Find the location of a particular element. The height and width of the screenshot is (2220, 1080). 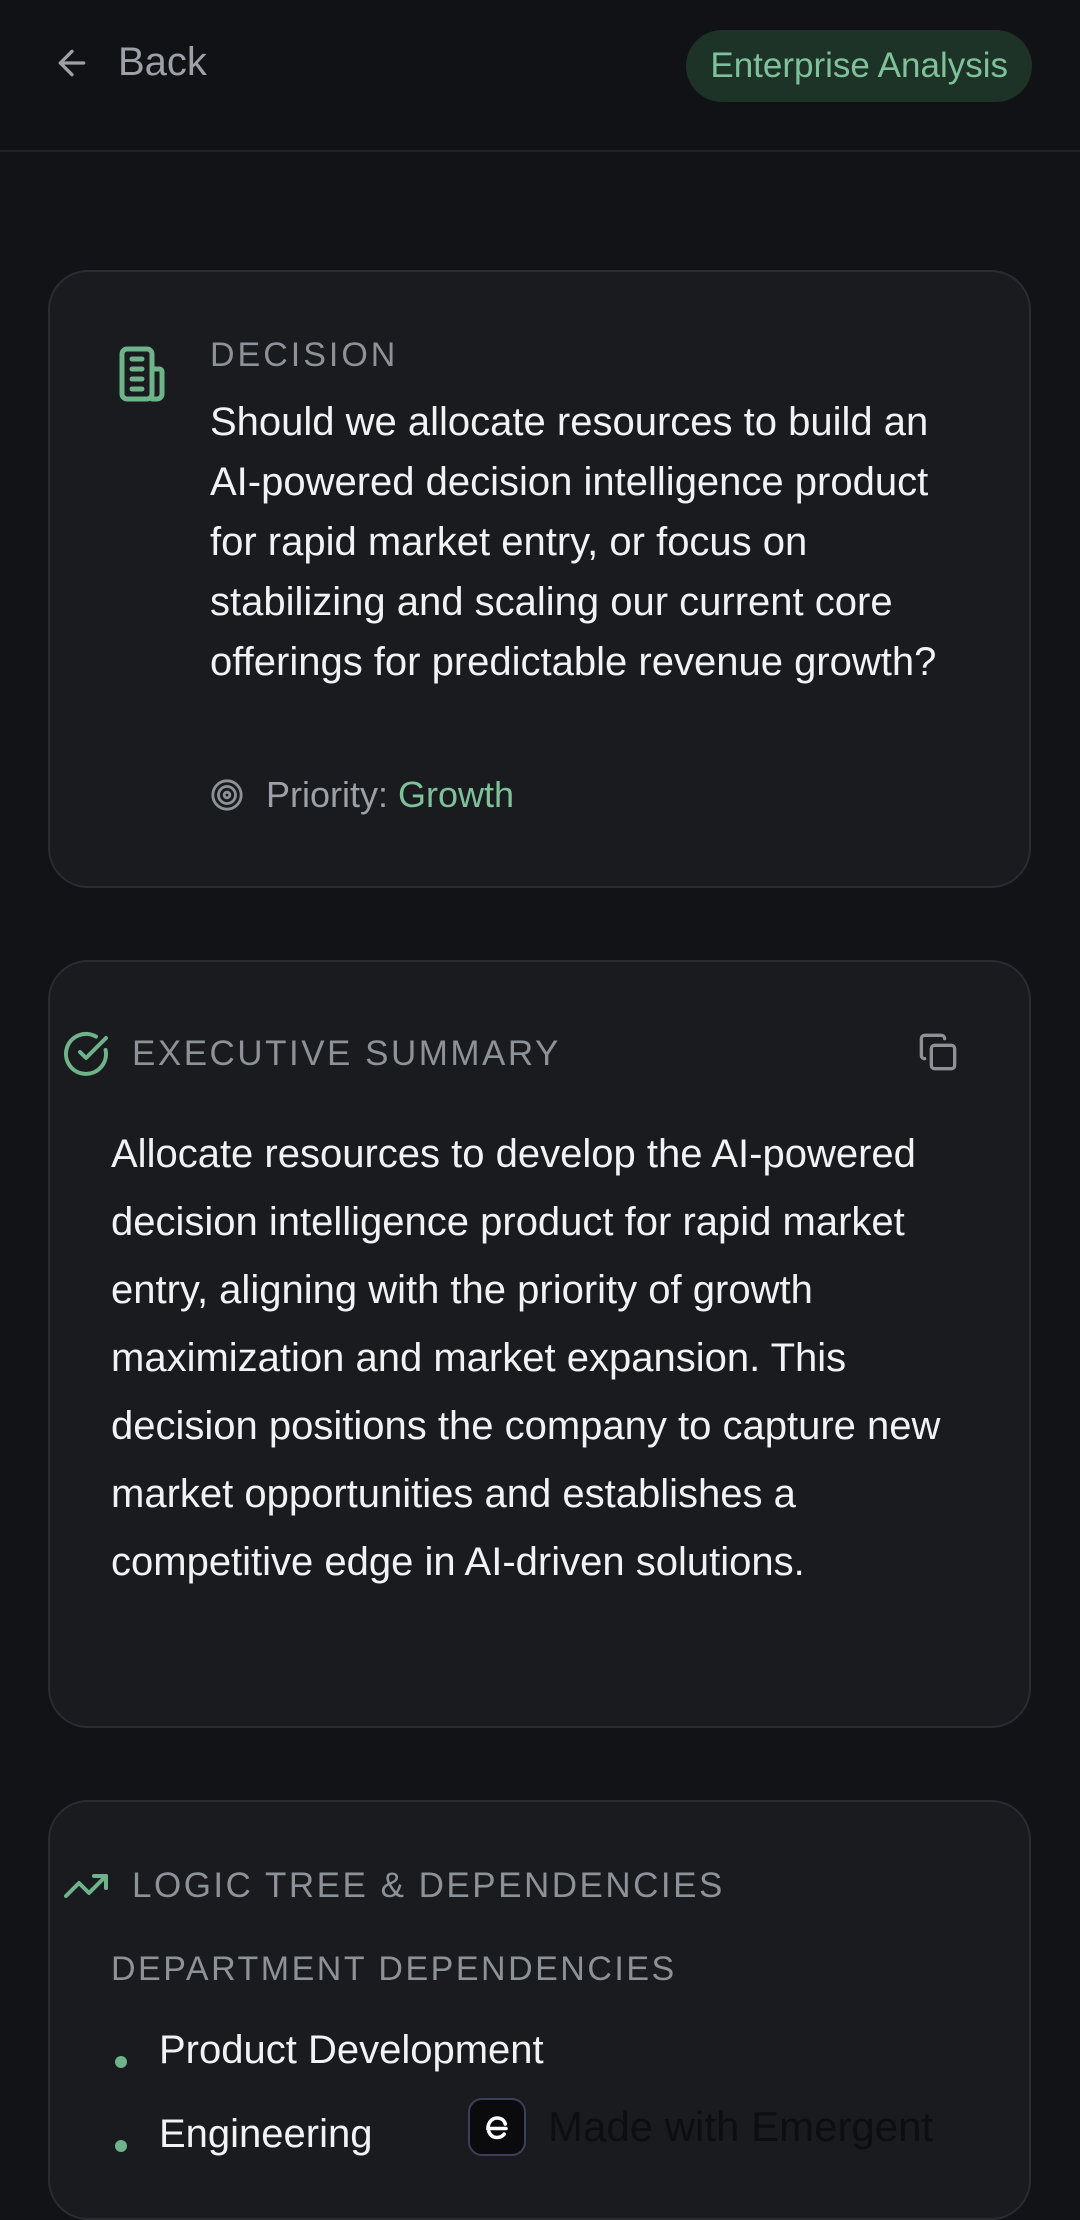

dependency-label: Product Development is located at coordinates (351, 2050).